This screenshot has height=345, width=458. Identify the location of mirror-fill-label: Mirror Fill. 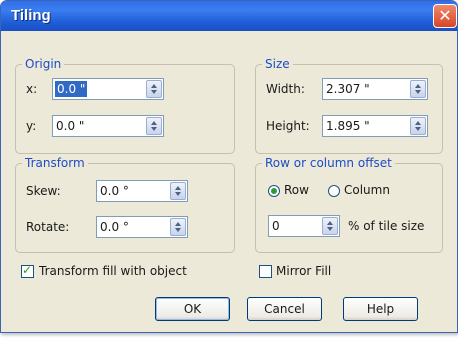
(303, 271).